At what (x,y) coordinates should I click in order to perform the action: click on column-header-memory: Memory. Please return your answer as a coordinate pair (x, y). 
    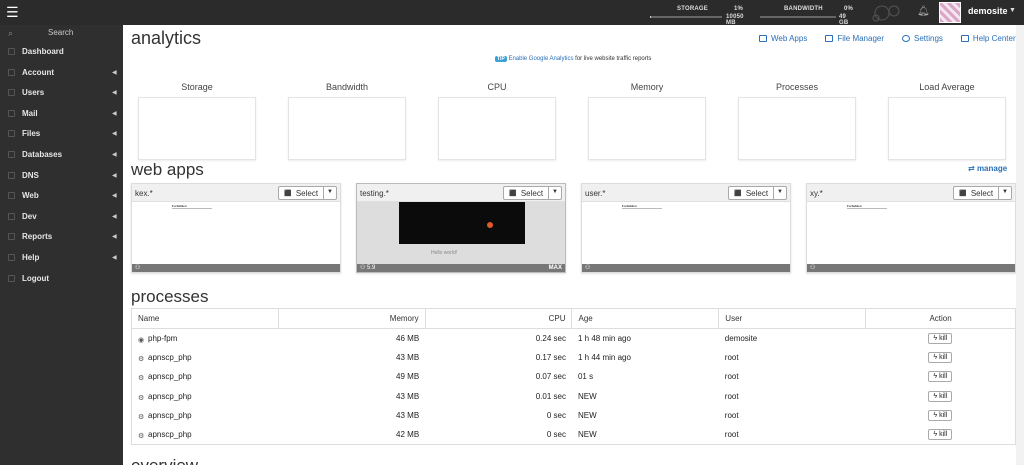
    Looking at the image, I should click on (351, 318).